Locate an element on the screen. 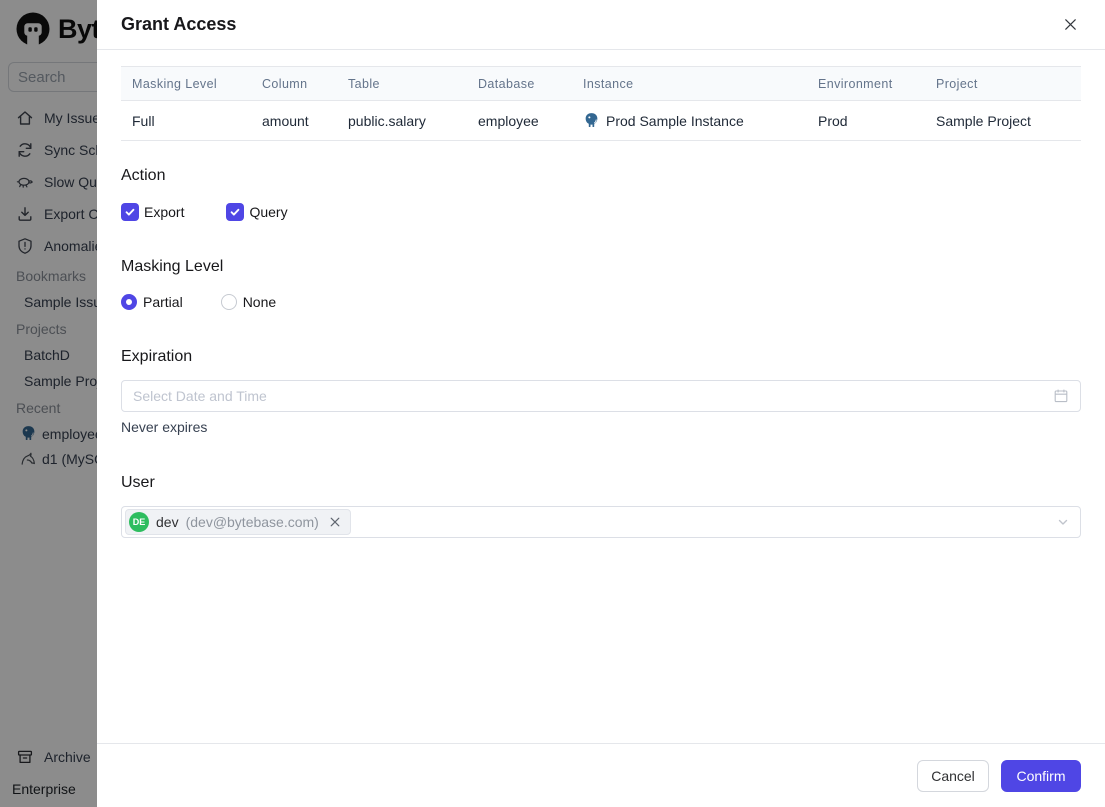 Image resolution: width=1105 pixels, height=807 pixels. action-section-label: Action is located at coordinates (143, 175).